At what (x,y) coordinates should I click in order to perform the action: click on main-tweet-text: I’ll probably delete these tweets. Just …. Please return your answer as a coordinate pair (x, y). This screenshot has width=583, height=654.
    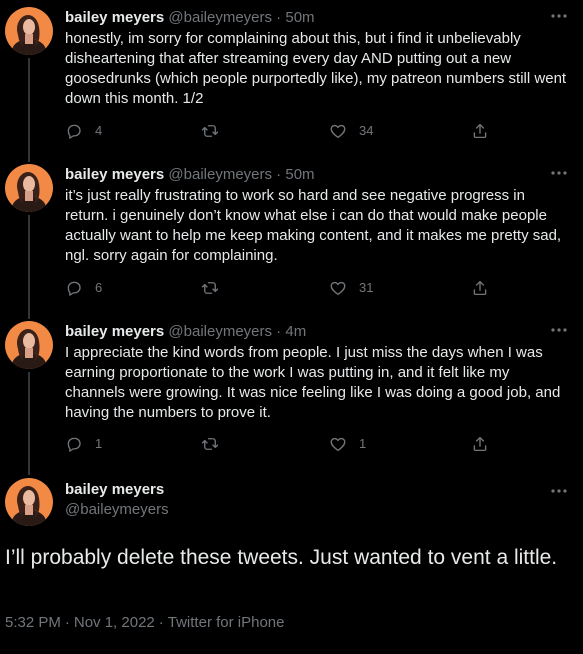
    Looking at the image, I should click on (281, 557).